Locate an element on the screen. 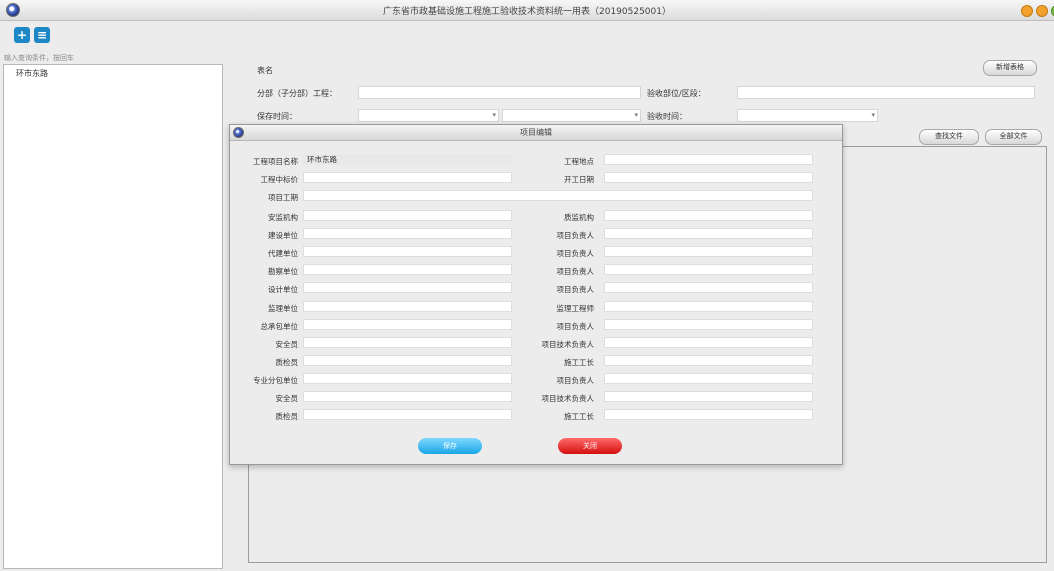  start-date-label: 开工日期 is located at coordinates (579, 179).